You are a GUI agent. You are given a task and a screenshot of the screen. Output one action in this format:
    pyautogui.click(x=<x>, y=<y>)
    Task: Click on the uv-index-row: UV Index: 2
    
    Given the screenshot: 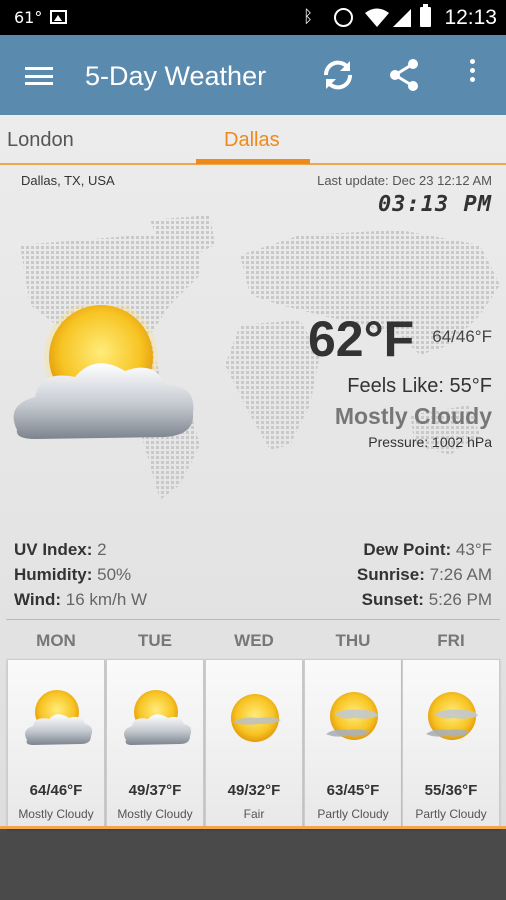 What is the action you would take?
    pyautogui.click(x=60, y=550)
    